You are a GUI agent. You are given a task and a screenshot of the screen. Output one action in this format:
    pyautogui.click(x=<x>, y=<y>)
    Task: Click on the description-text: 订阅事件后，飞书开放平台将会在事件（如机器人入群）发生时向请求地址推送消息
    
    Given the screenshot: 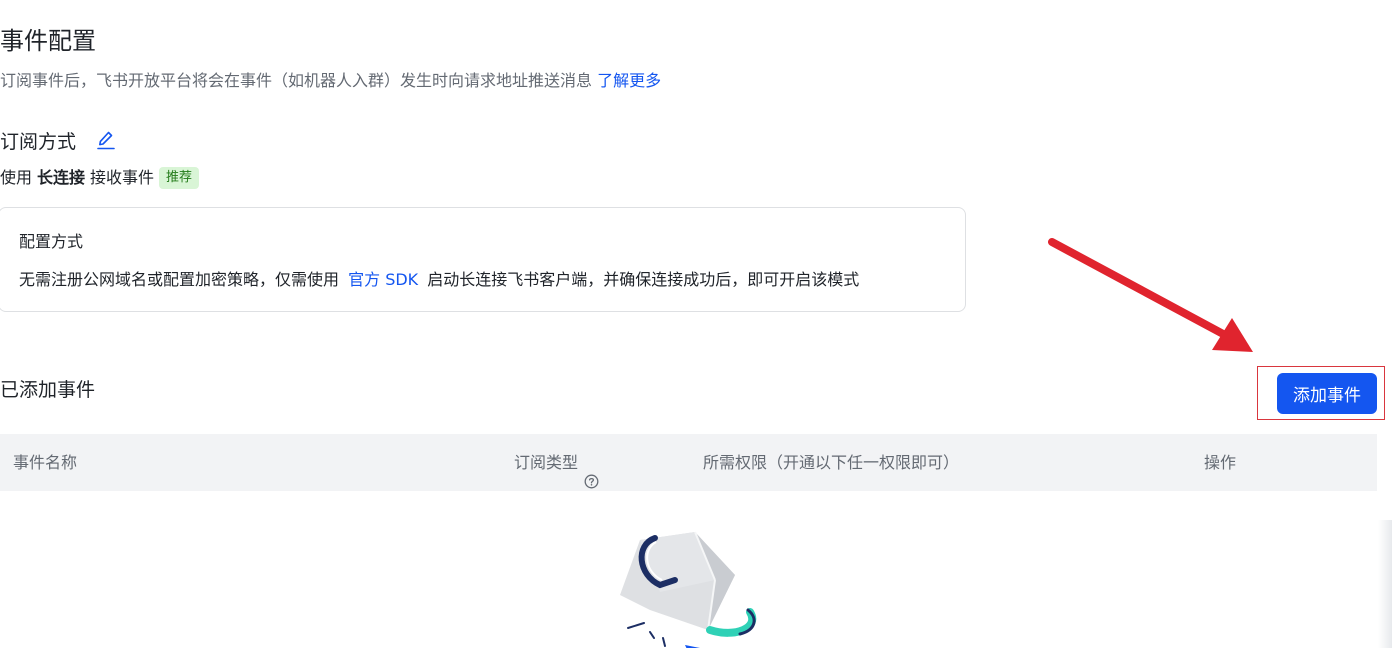 What is the action you would take?
    pyautogui.click(x=296, y=80)
    